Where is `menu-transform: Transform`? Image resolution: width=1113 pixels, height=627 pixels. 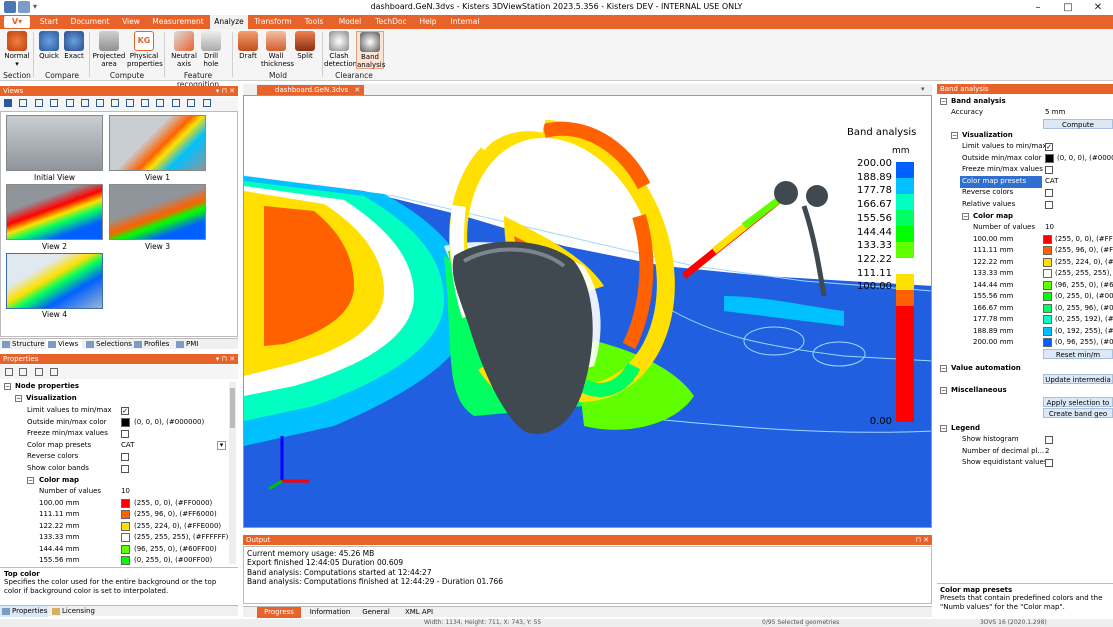
menu-transform: Transform is located at coordinates (273, 22).